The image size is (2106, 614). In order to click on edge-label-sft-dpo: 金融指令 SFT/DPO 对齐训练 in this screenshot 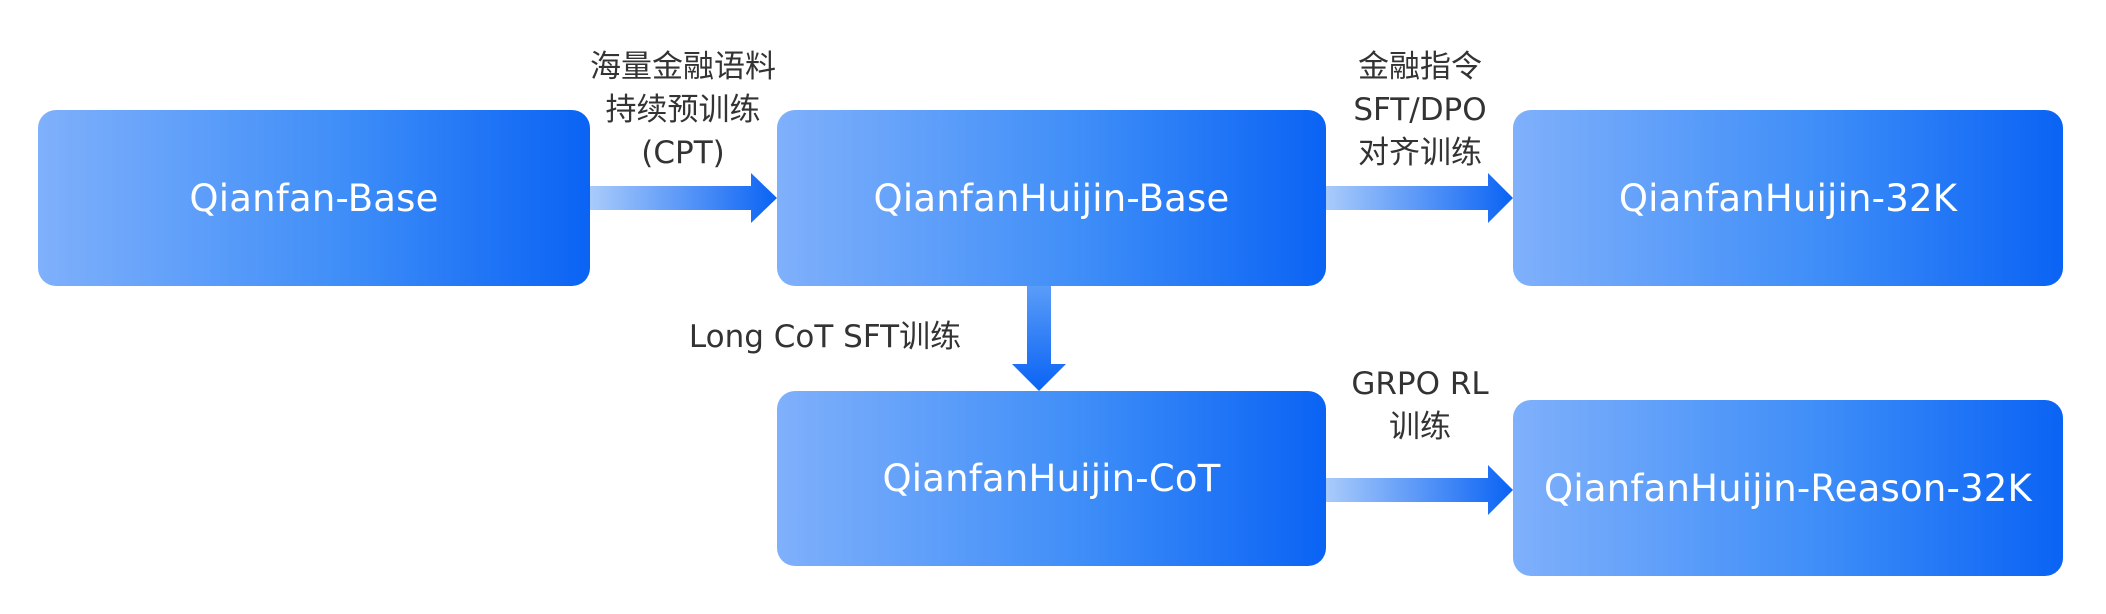, I will do `click(1420, 110)`.